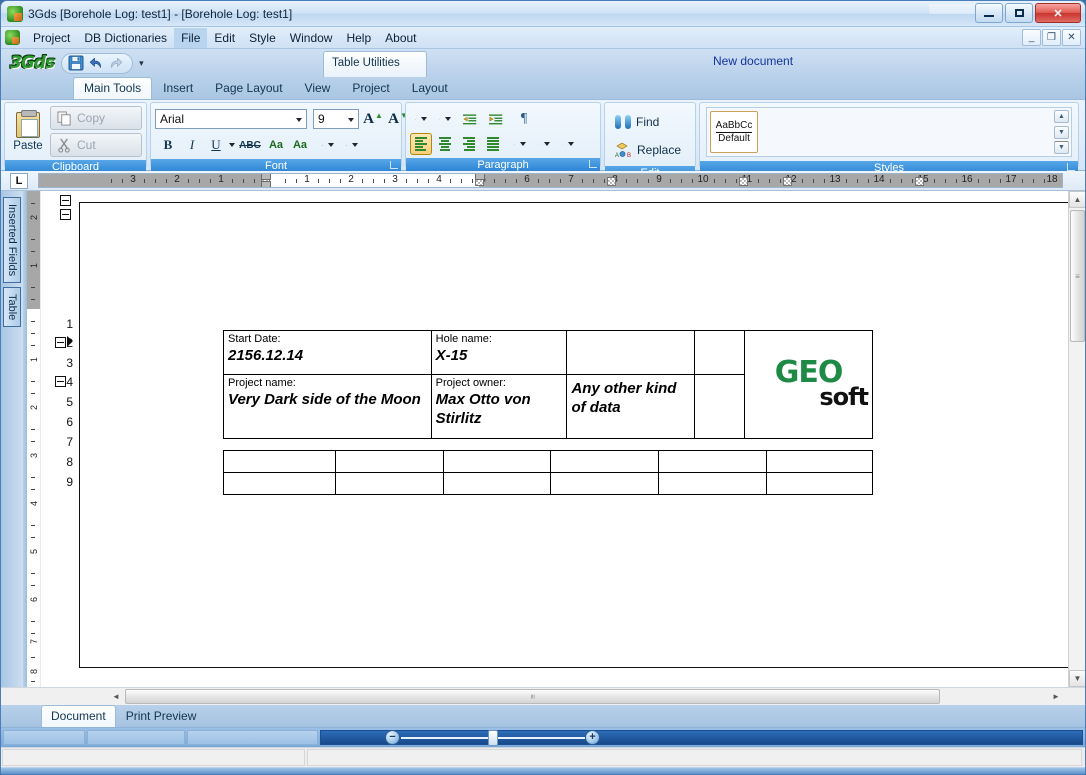  I want to click on align-right-button, so click(469, 144).